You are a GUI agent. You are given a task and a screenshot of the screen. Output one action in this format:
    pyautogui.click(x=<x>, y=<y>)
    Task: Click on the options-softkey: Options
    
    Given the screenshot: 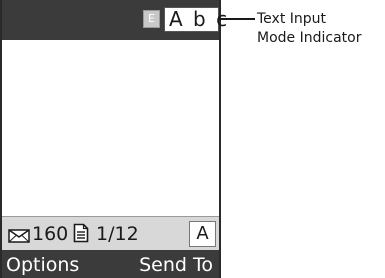 What is the action you would take?
    pyautogui.click(x=42, y=265)
    